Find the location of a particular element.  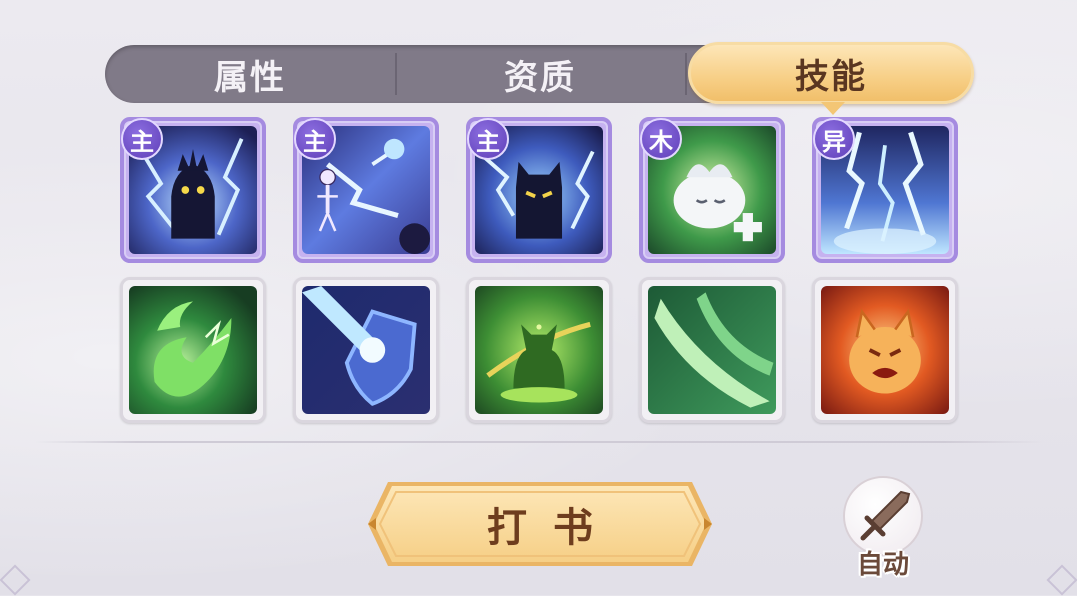

shield-pierce-icon is located at coordinates (366, 350).